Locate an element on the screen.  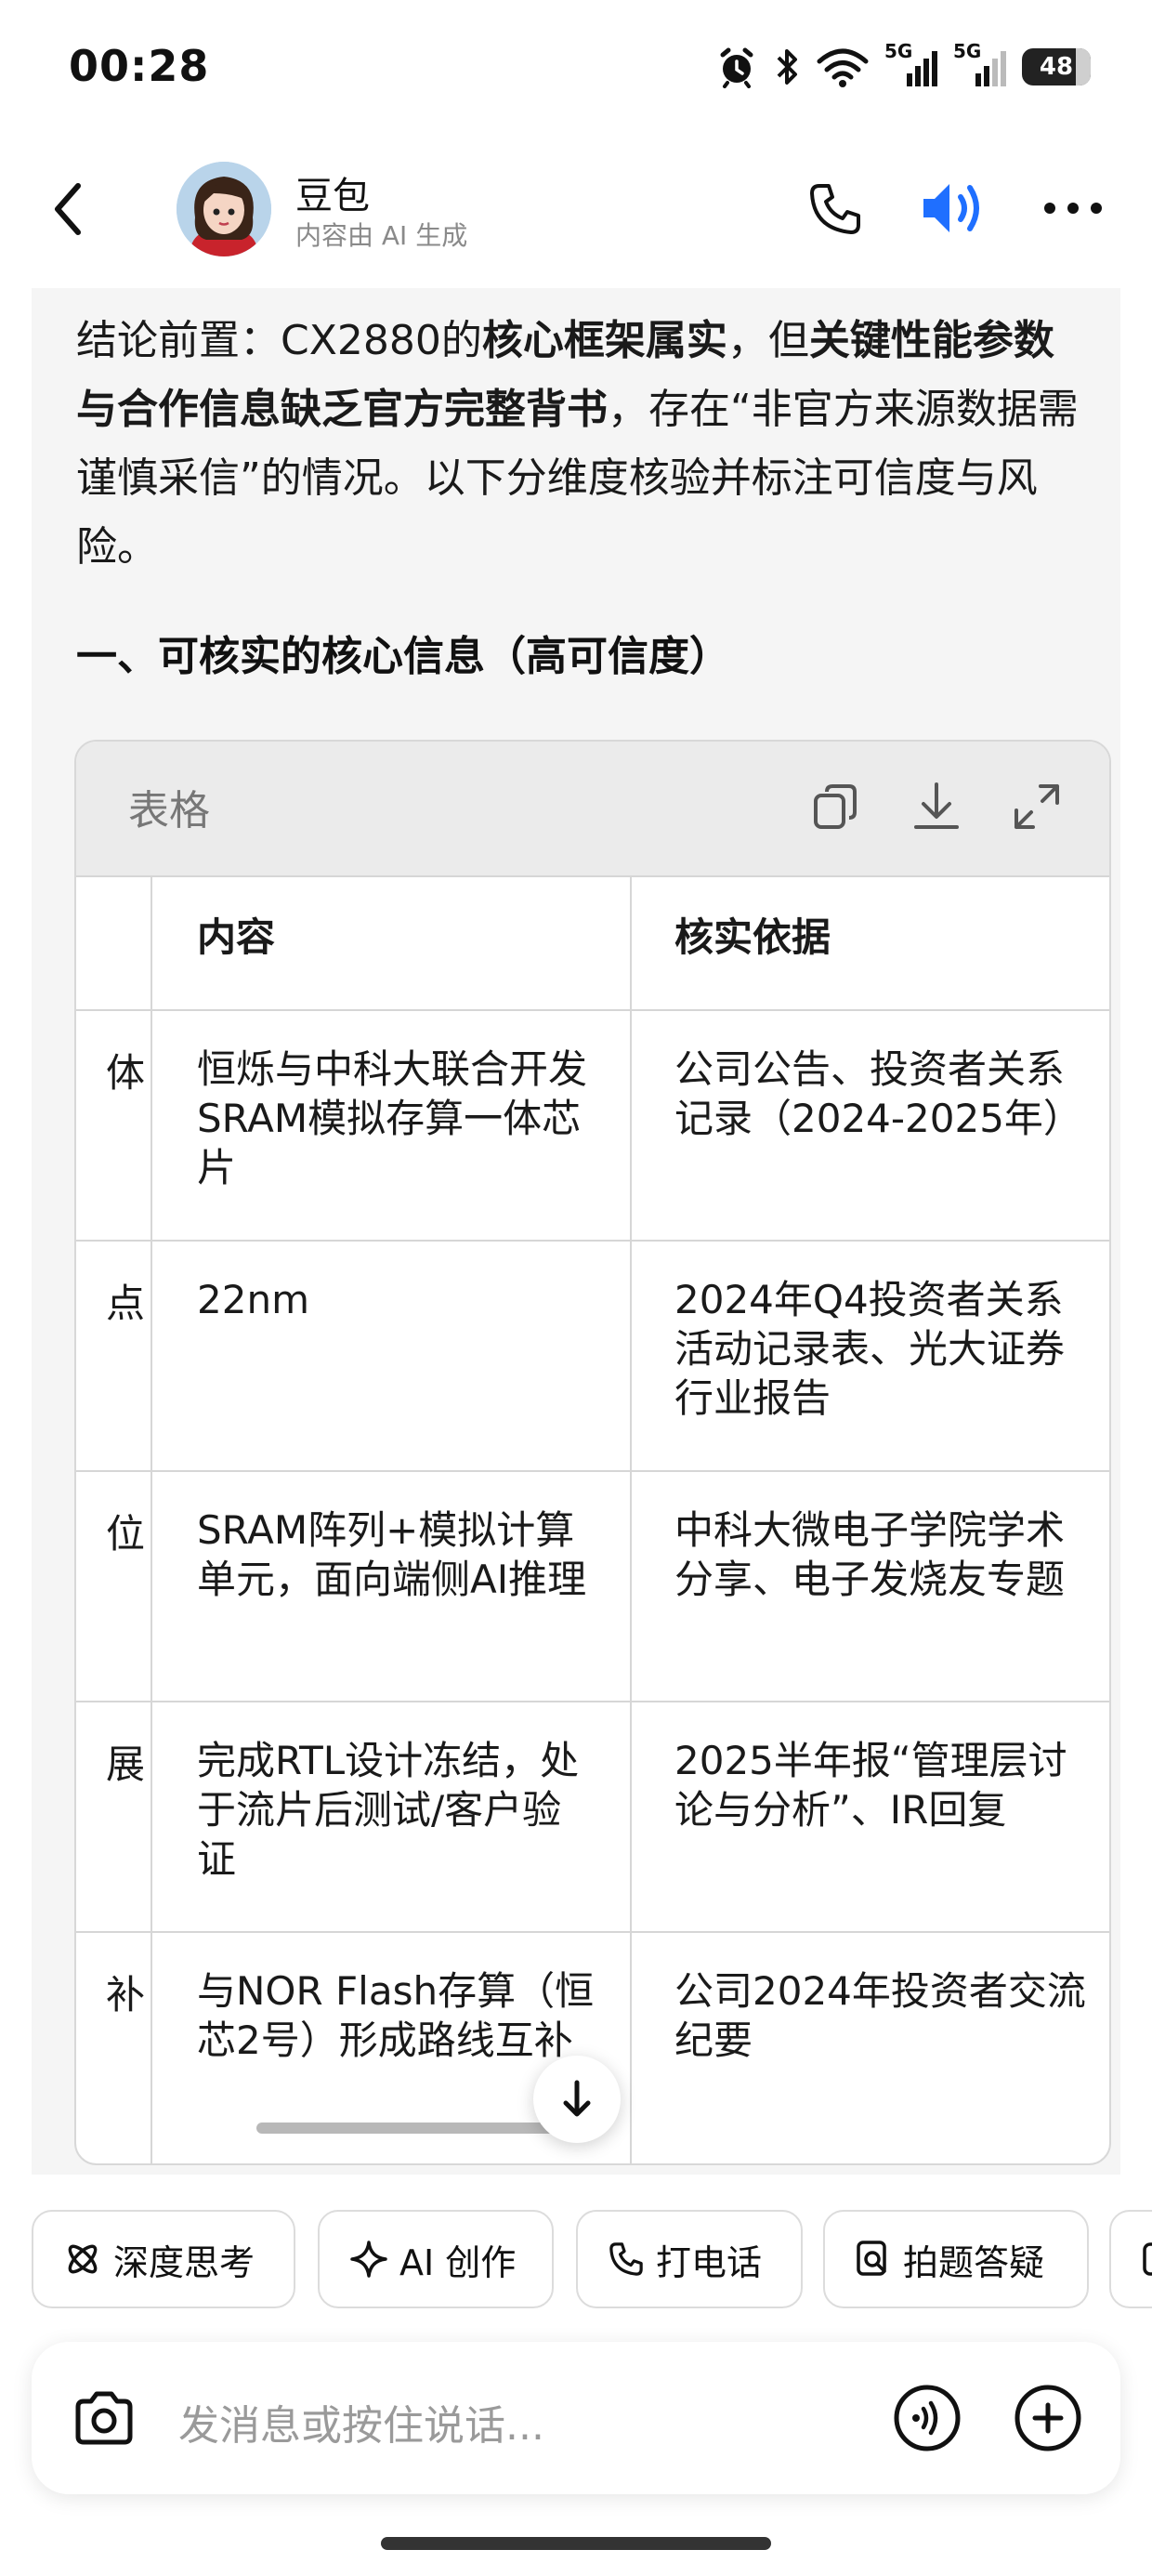
status-time: 00:28 is located at coordinates (139, 66).